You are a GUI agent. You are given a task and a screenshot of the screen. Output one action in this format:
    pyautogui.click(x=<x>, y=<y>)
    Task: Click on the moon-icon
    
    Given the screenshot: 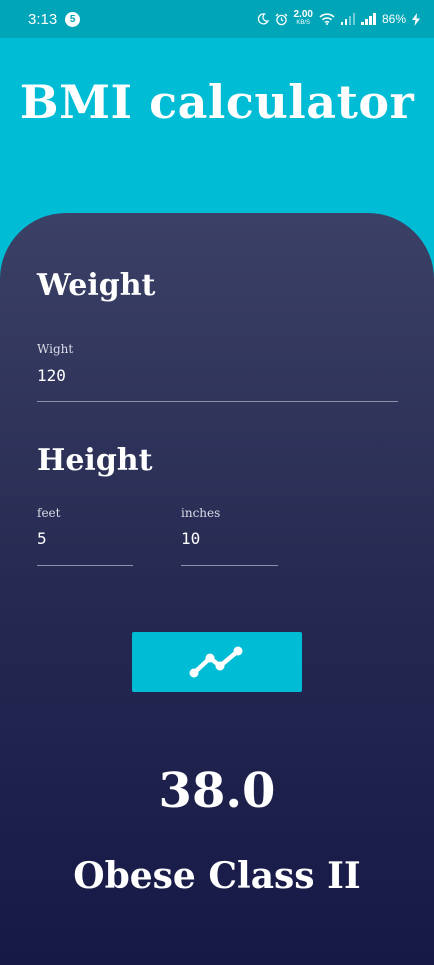 What is the action you would take?
    pyautogui.click(x=263, y=19)
    